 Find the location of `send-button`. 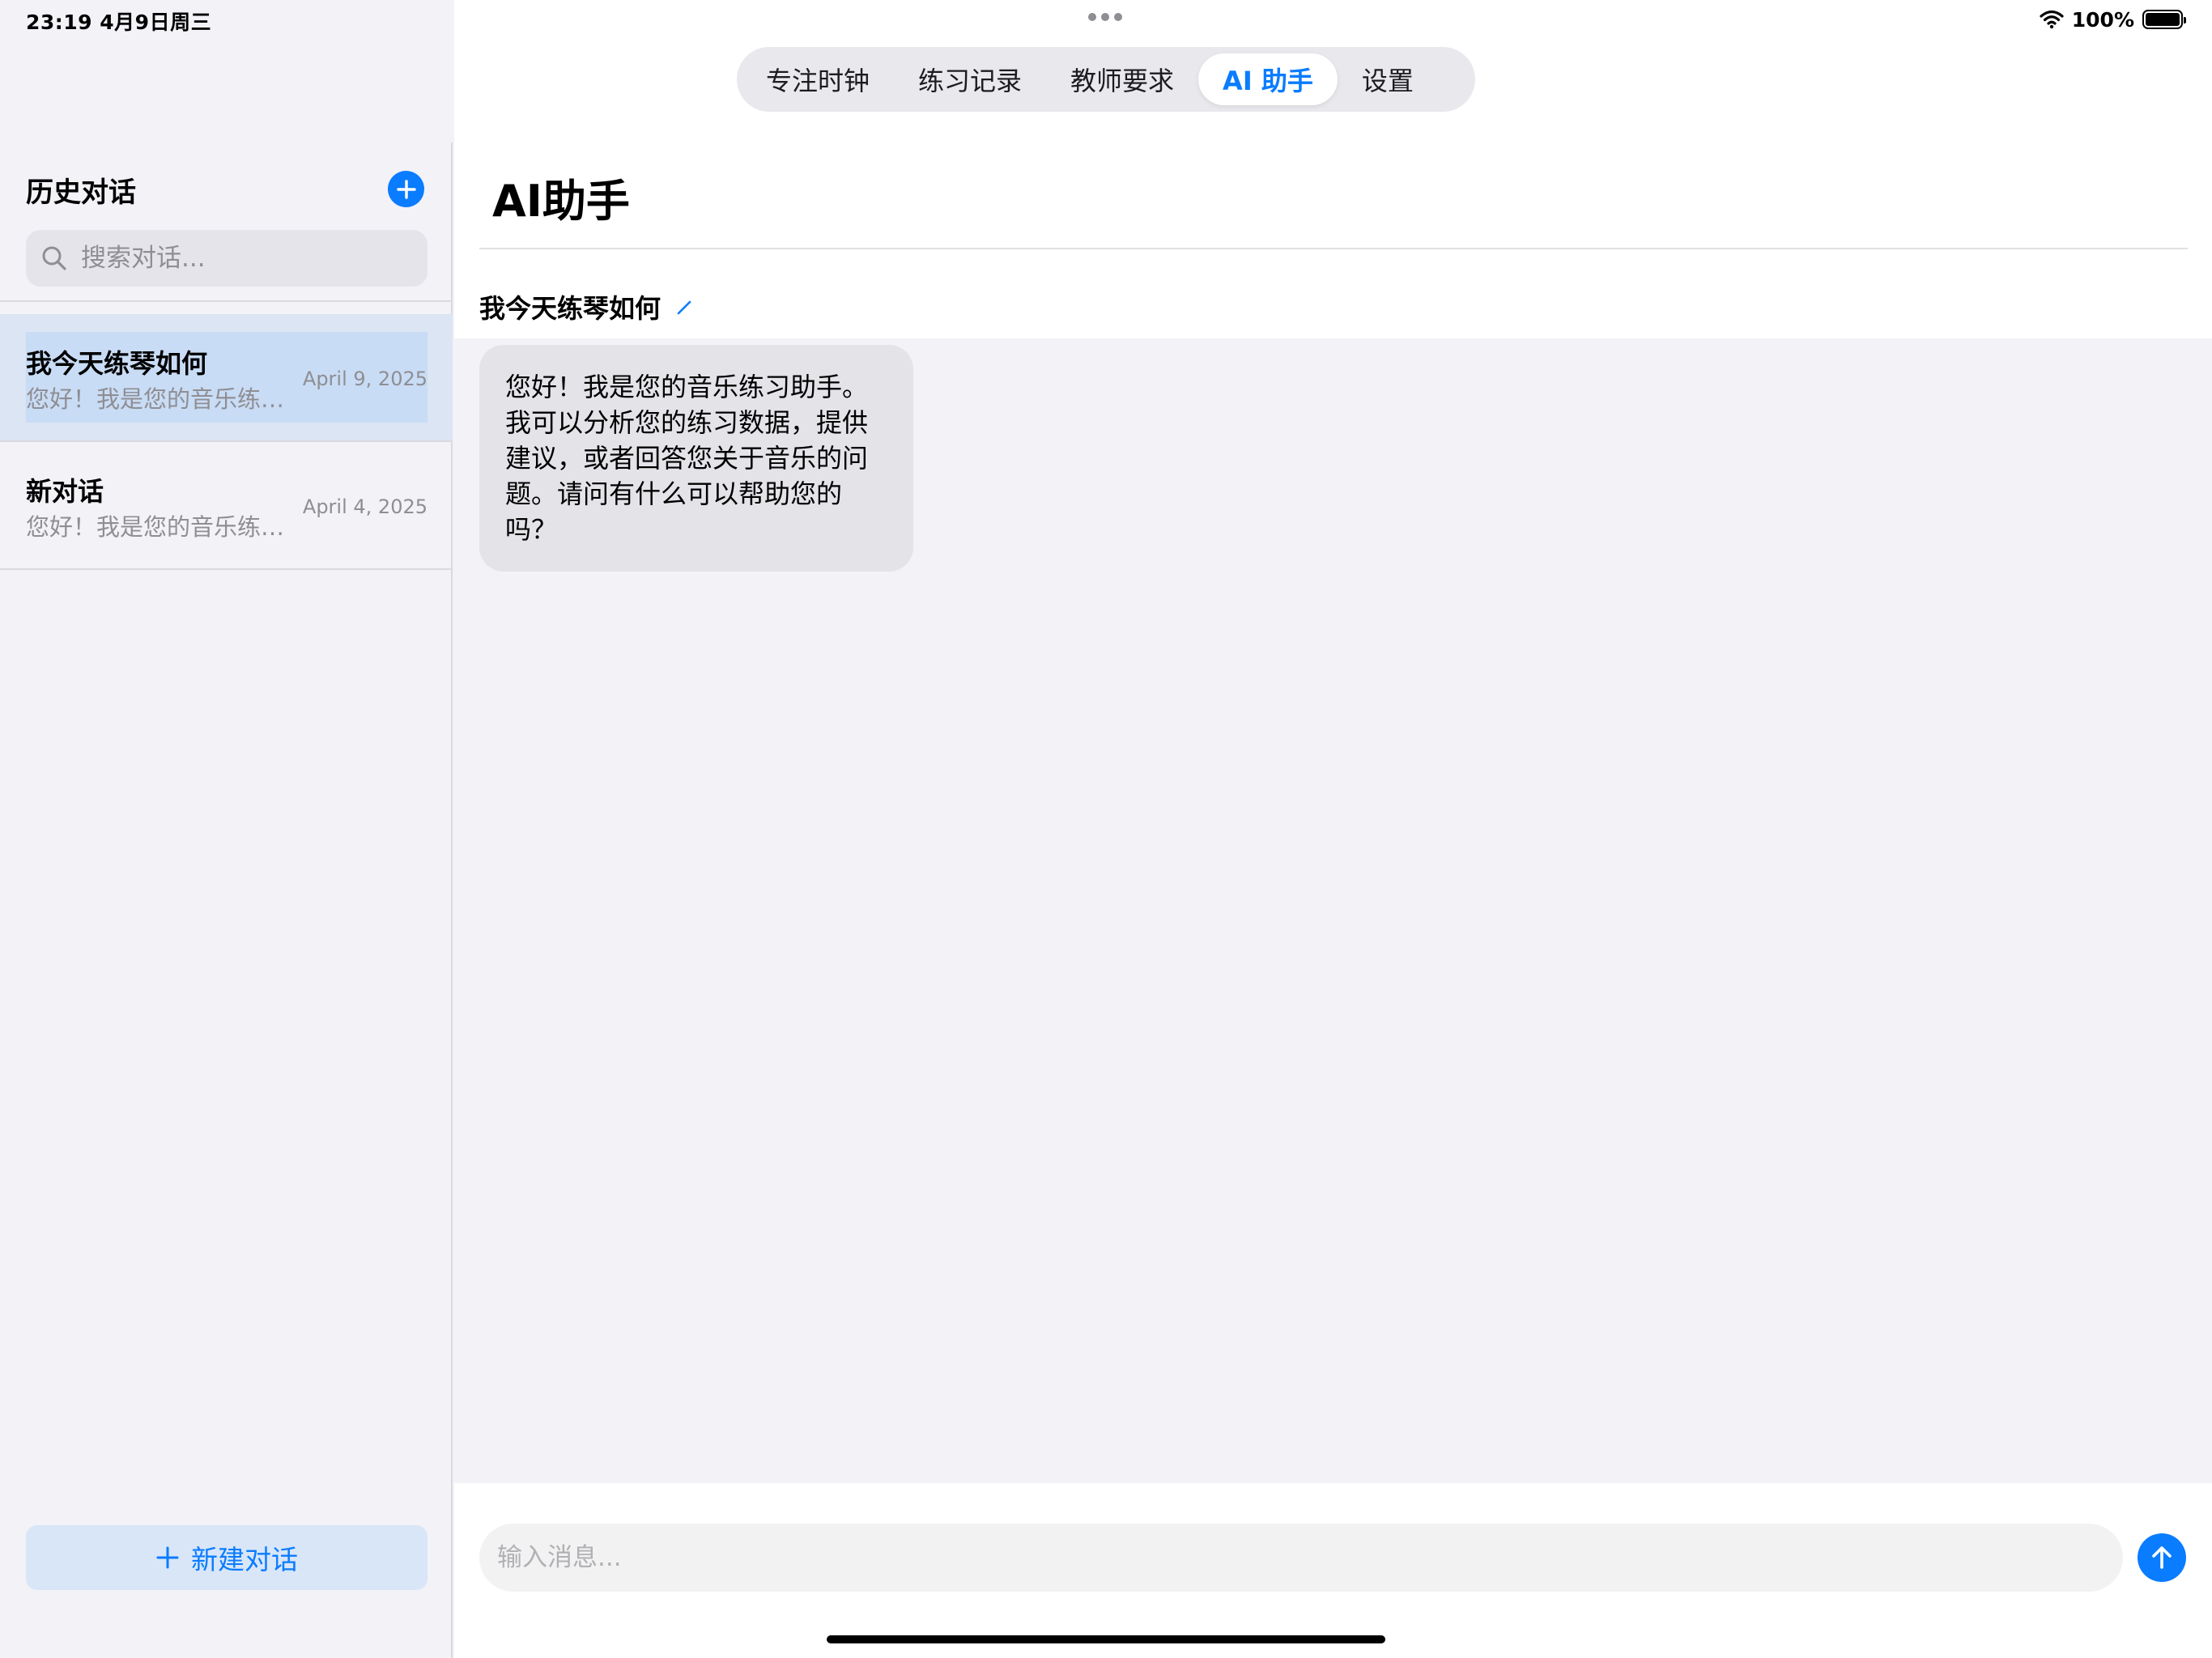

send-button is located at coordinates (2162, 1557).